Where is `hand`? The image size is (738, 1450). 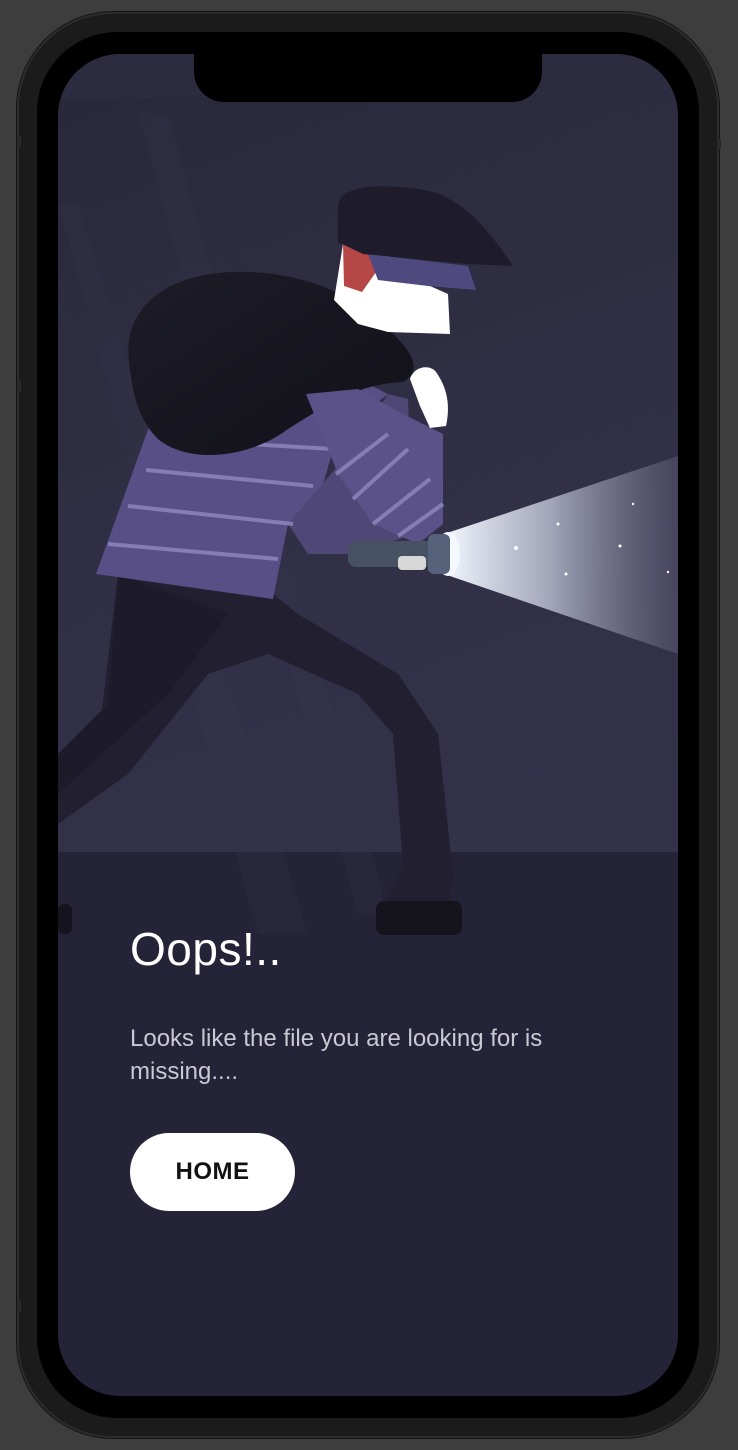
hand is located at coordinates (429, 397).